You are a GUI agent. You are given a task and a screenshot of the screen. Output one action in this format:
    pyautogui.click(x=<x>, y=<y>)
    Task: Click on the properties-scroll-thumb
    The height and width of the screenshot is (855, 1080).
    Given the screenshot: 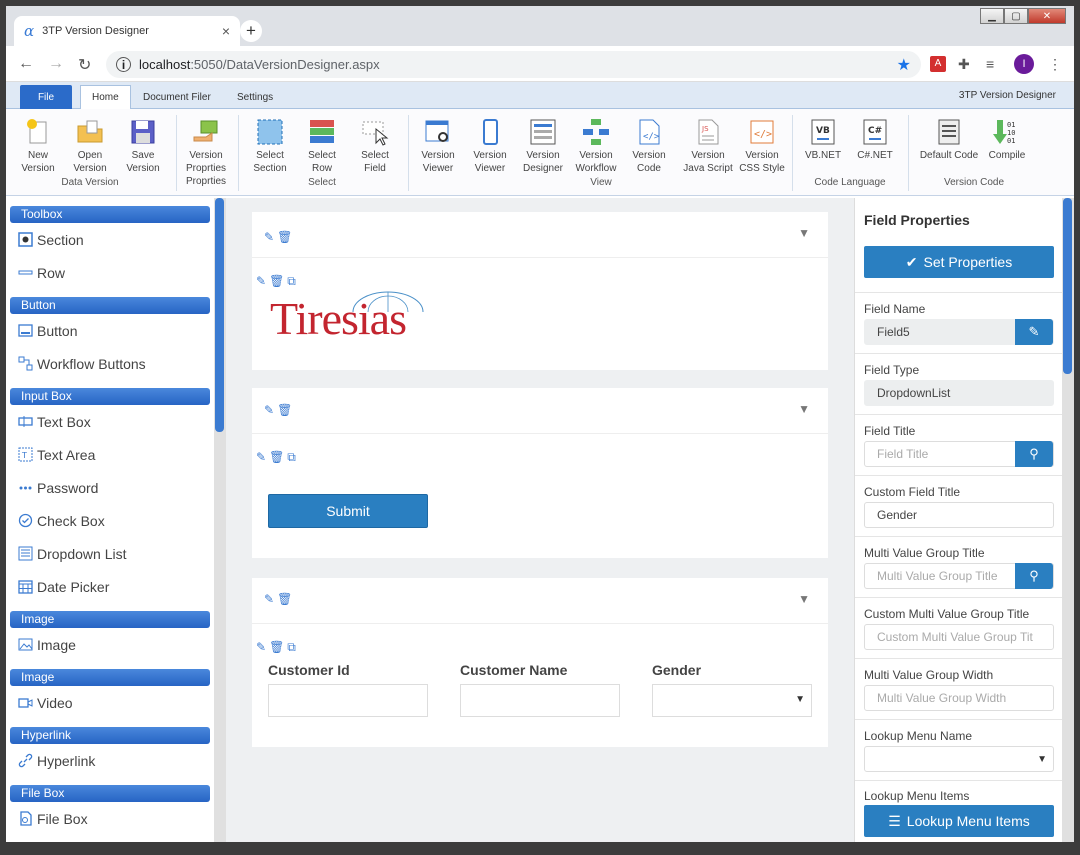 What is the action you would take?
    pyautogui.click(x=1067, y=286)
    